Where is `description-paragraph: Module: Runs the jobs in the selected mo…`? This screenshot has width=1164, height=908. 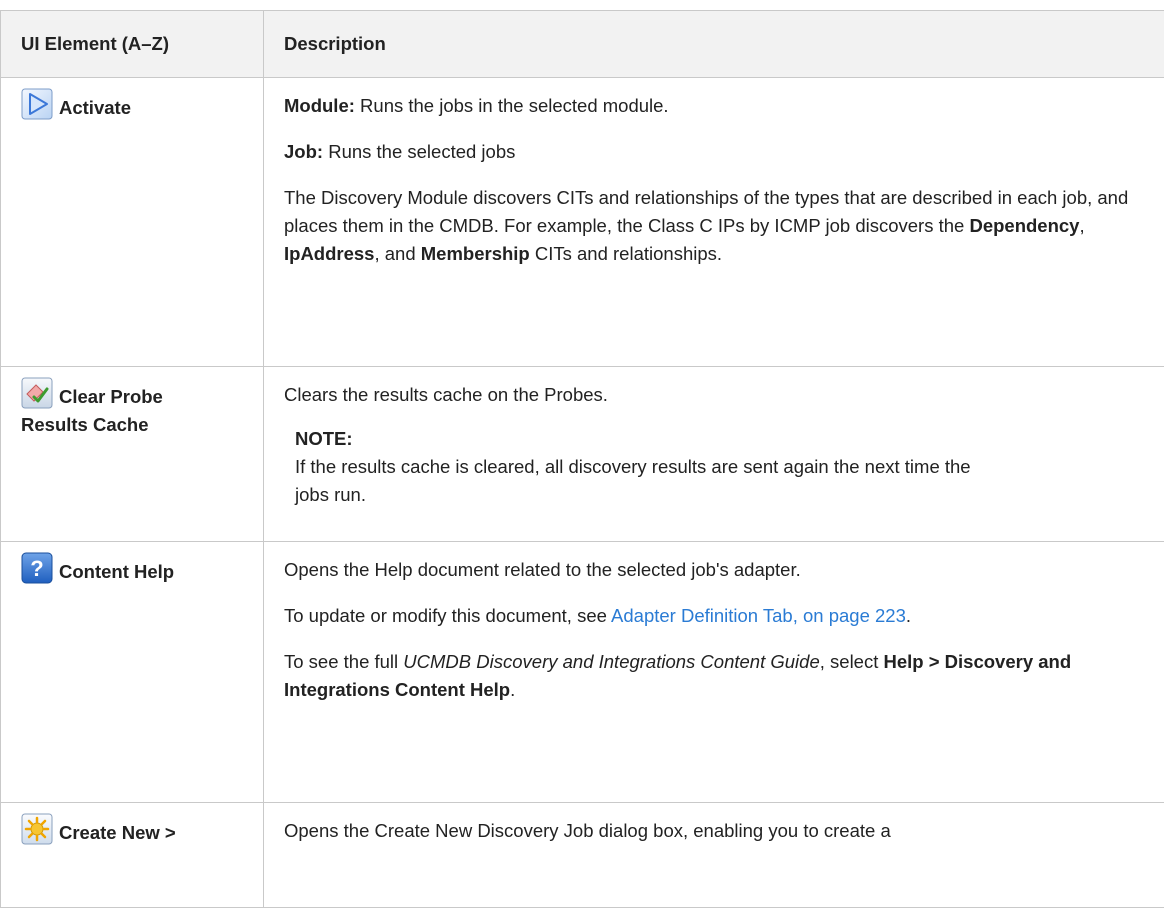 description-paragraph: Module: Runs the jobs in the selected mo… is located at coordinates (719, 106).